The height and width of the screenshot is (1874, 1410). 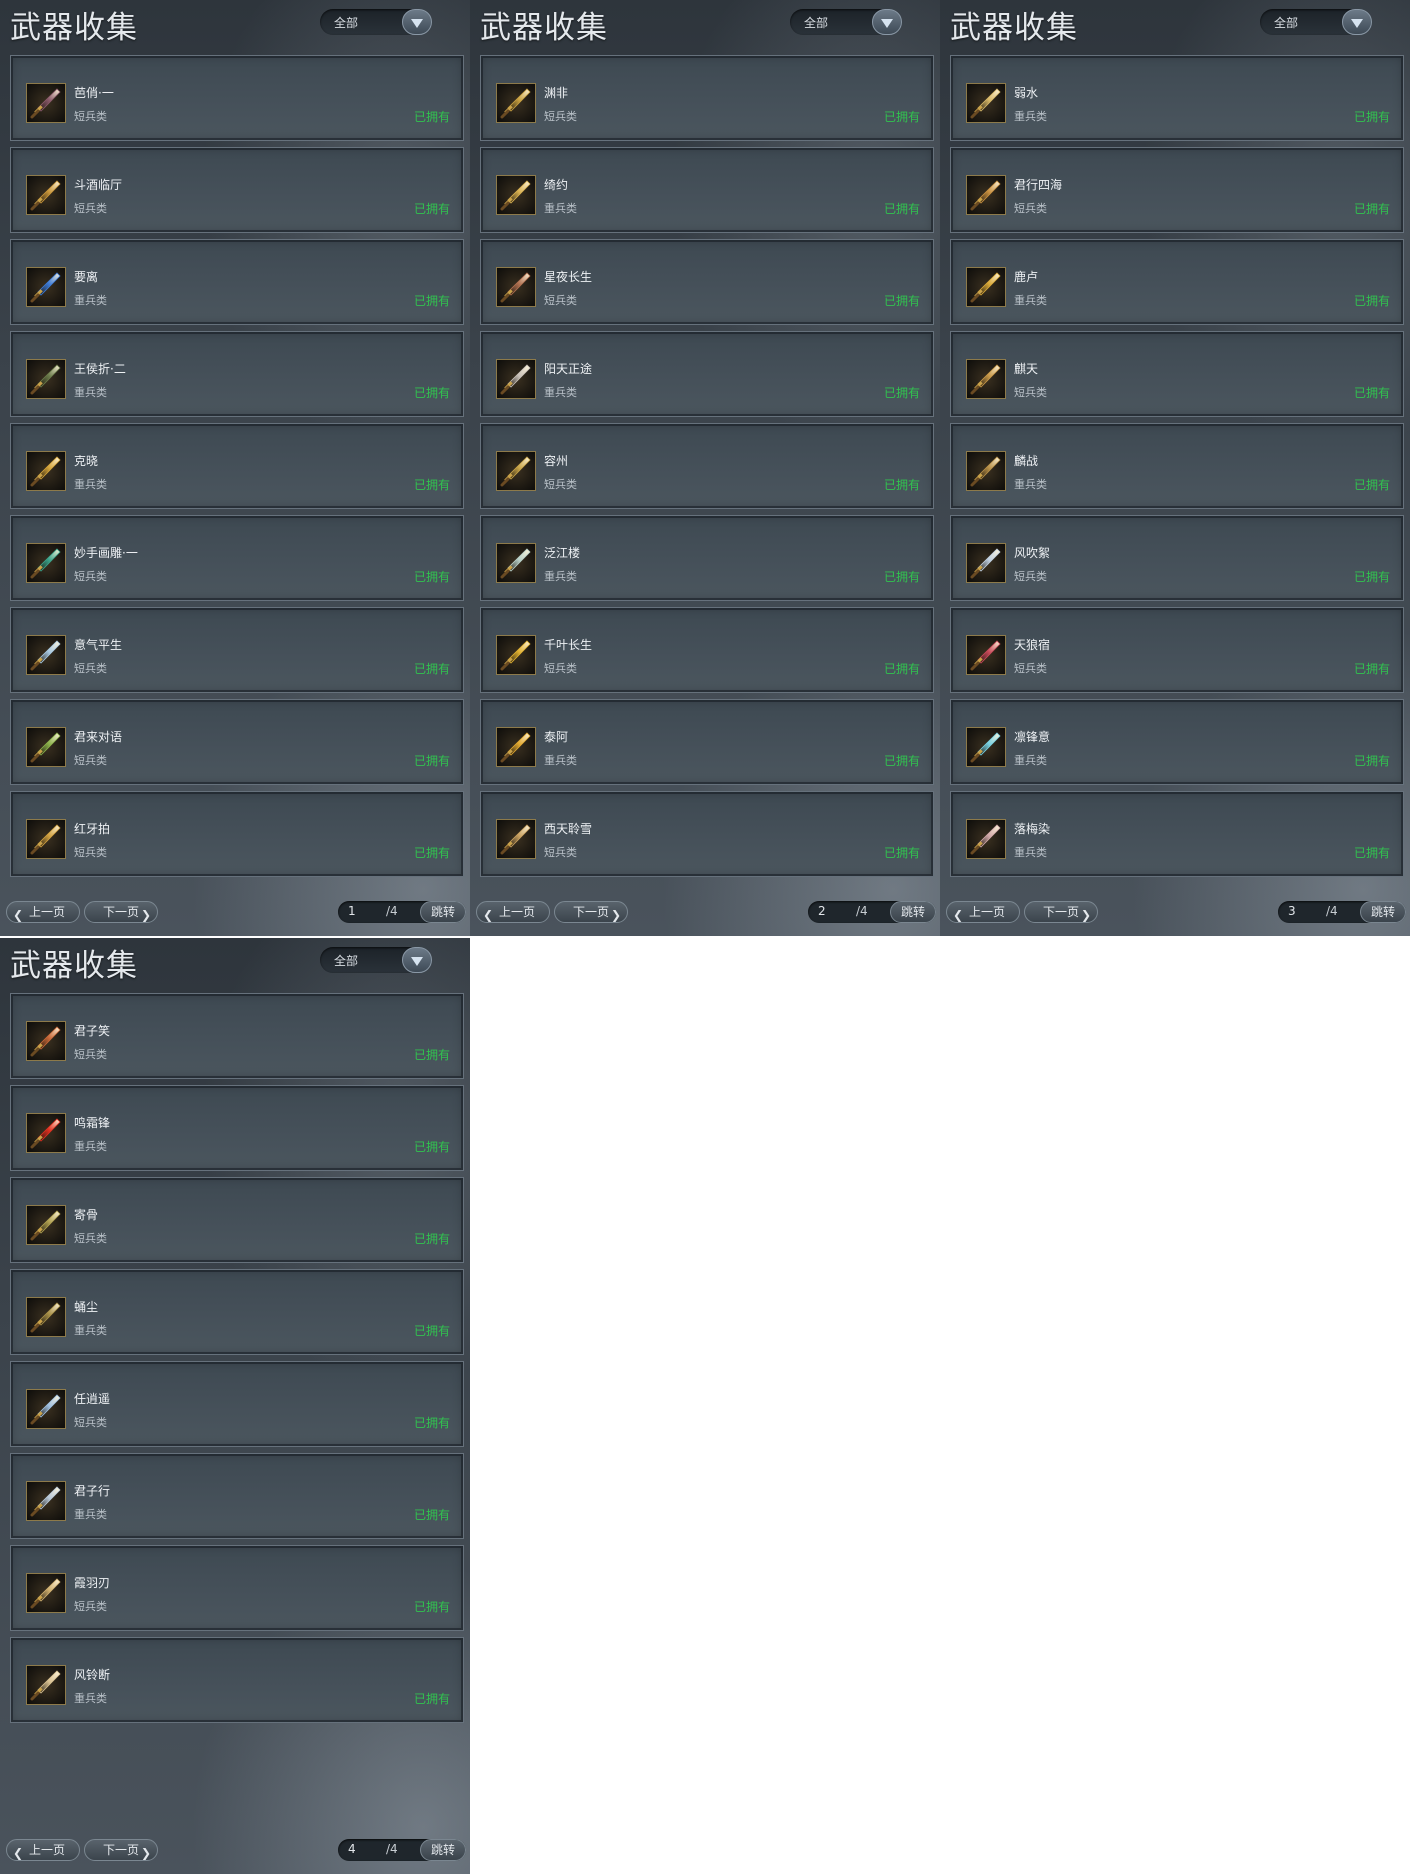 I want to click on weapon-name: 落梅染, so click(x=1032, y=829).